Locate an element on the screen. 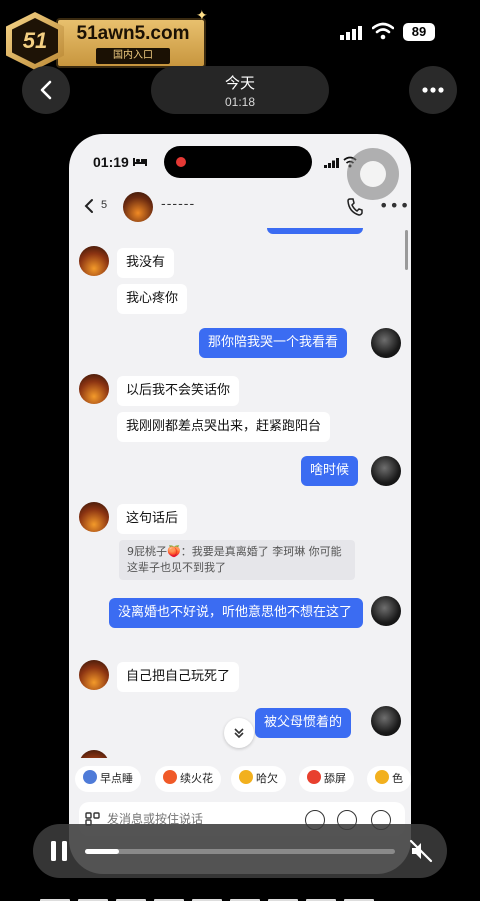 Image resolution: width=480 pixels, height=901 pixels. chat-header: 5 ------ ••• is located at coordinates (240, 208).